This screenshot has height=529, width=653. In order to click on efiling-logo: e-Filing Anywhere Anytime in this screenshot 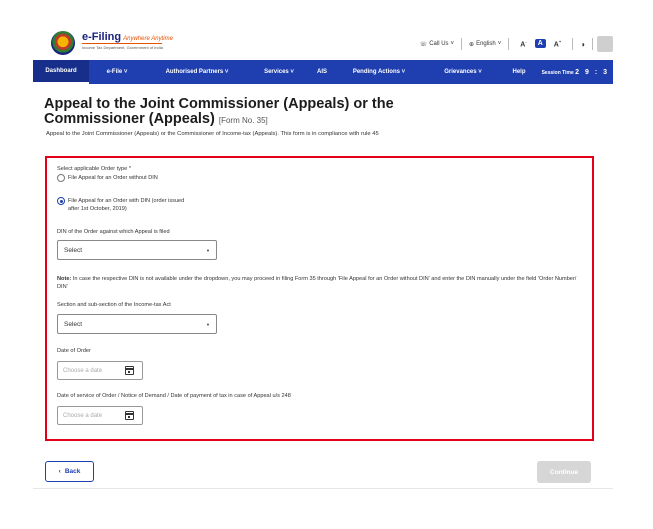, I will do `click(127, 37)`.